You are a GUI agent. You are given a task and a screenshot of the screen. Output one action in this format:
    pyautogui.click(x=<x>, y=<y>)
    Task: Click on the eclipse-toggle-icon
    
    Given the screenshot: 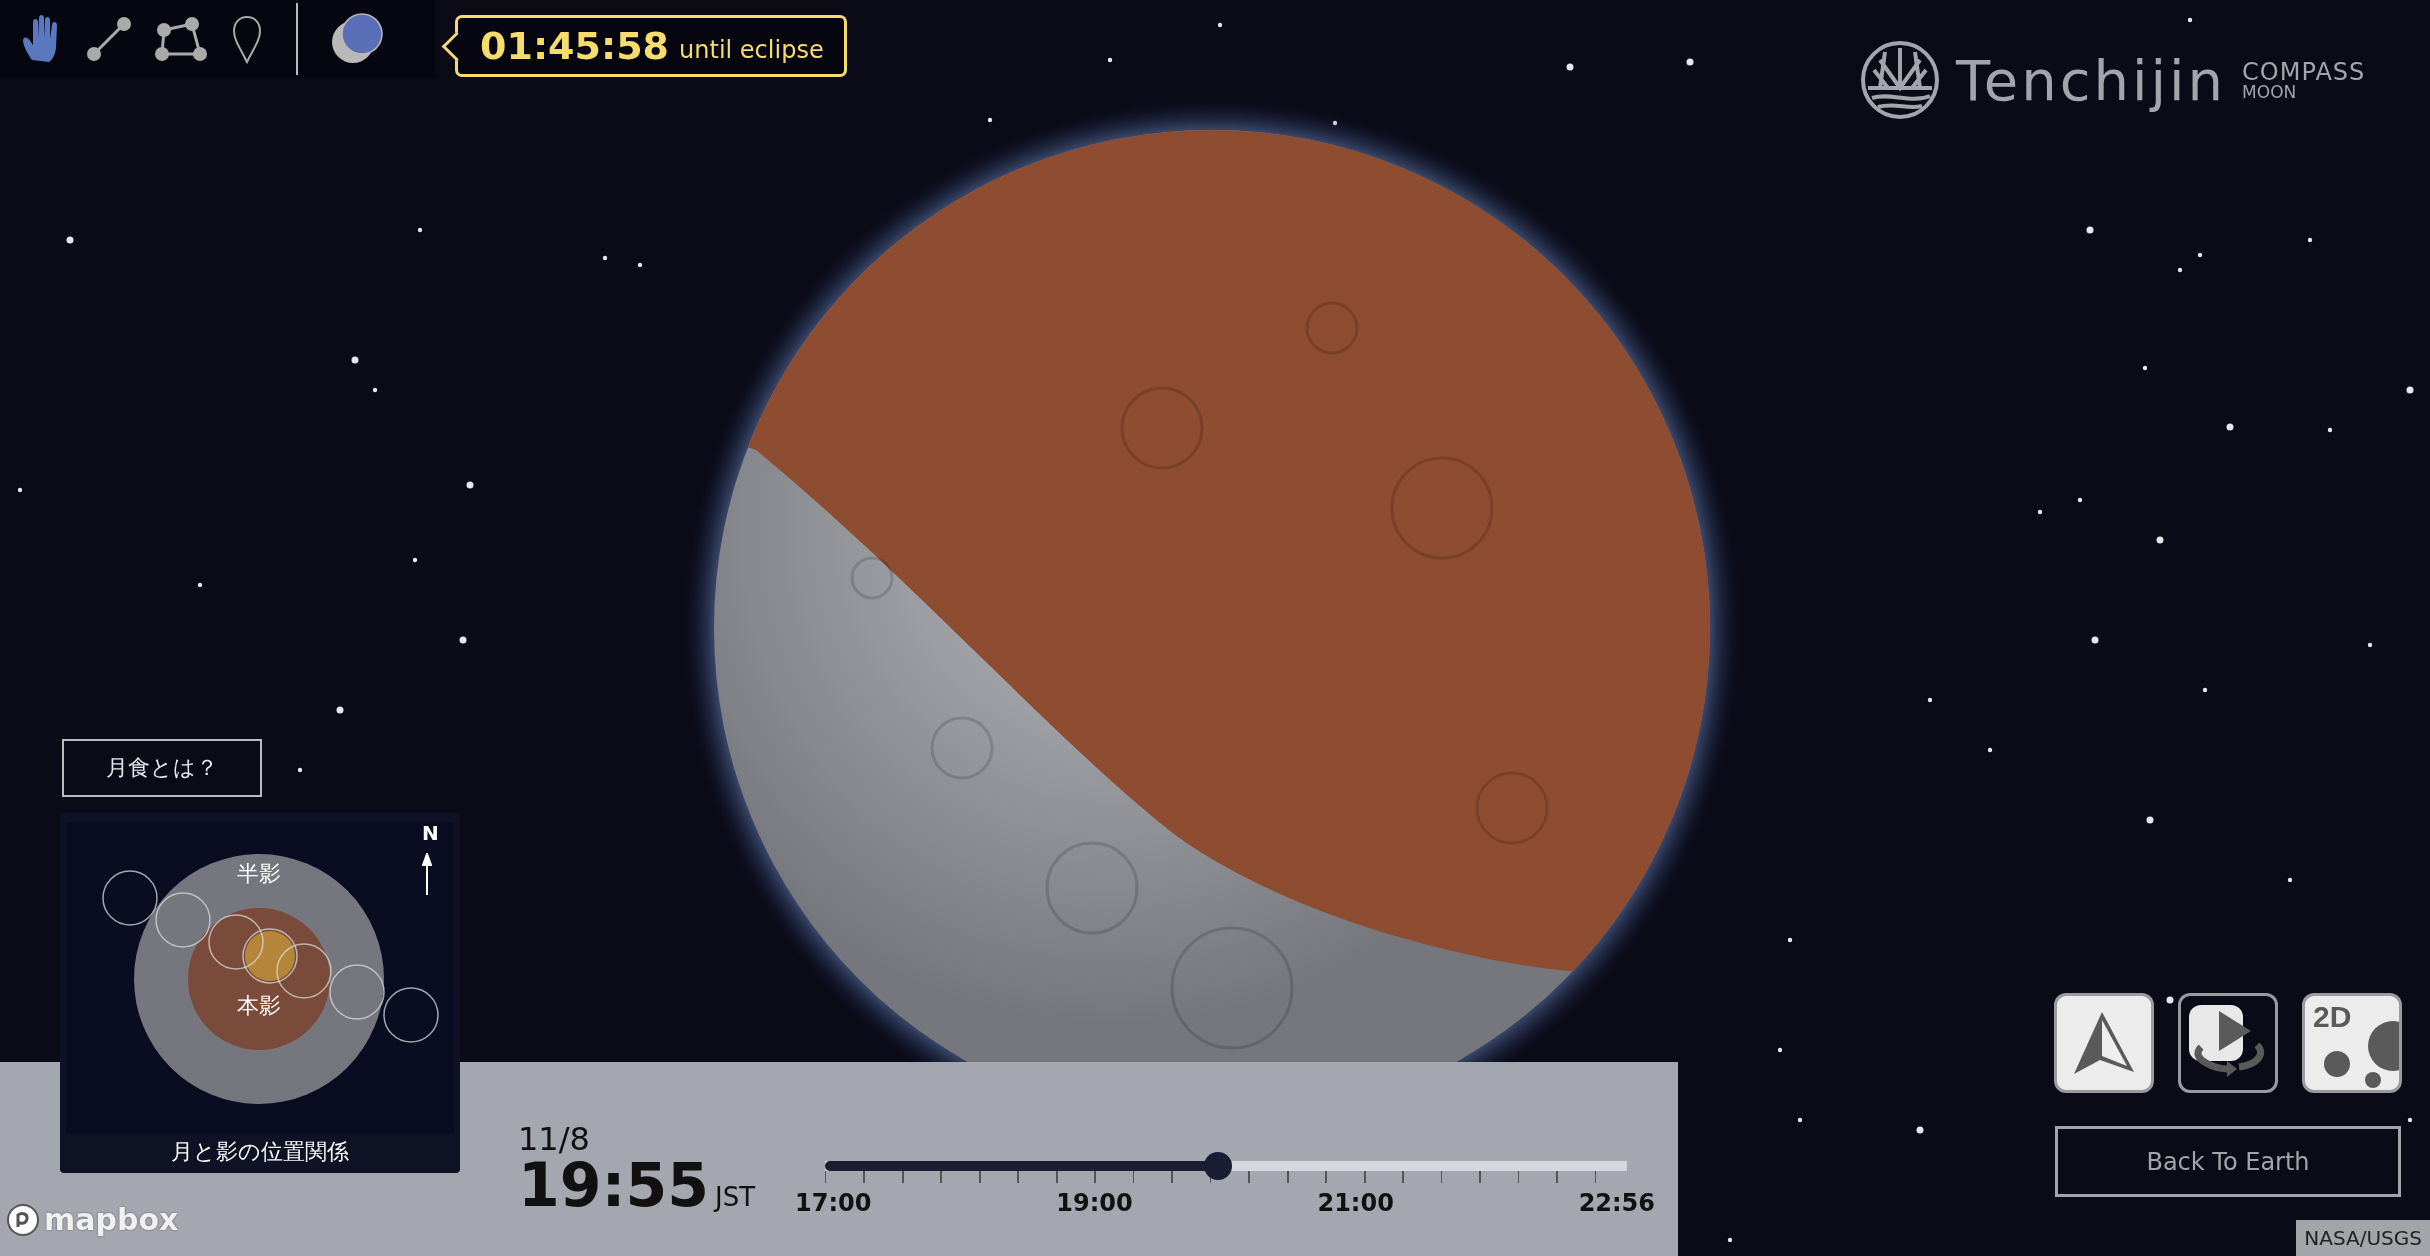 What is the action you would take?
    pyautogui.click(x=357, y=39)
    